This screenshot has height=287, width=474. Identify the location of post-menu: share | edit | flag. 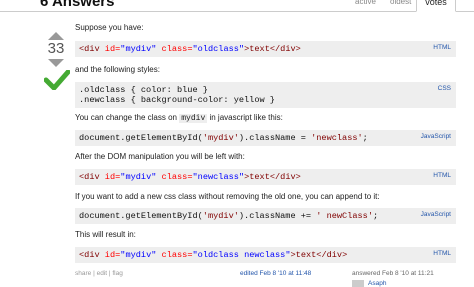
(99, 273).